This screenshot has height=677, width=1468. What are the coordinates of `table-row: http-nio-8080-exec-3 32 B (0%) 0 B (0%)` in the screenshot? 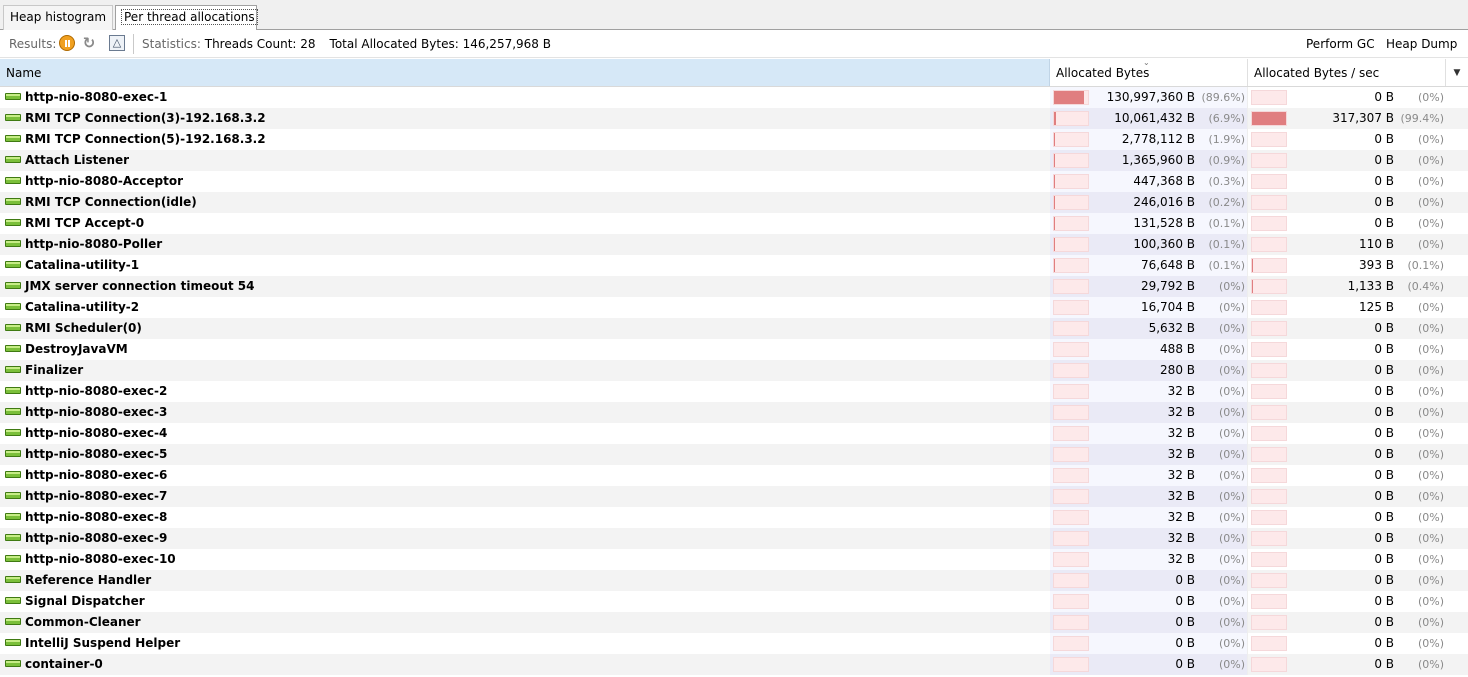 It's located at (734, 412).